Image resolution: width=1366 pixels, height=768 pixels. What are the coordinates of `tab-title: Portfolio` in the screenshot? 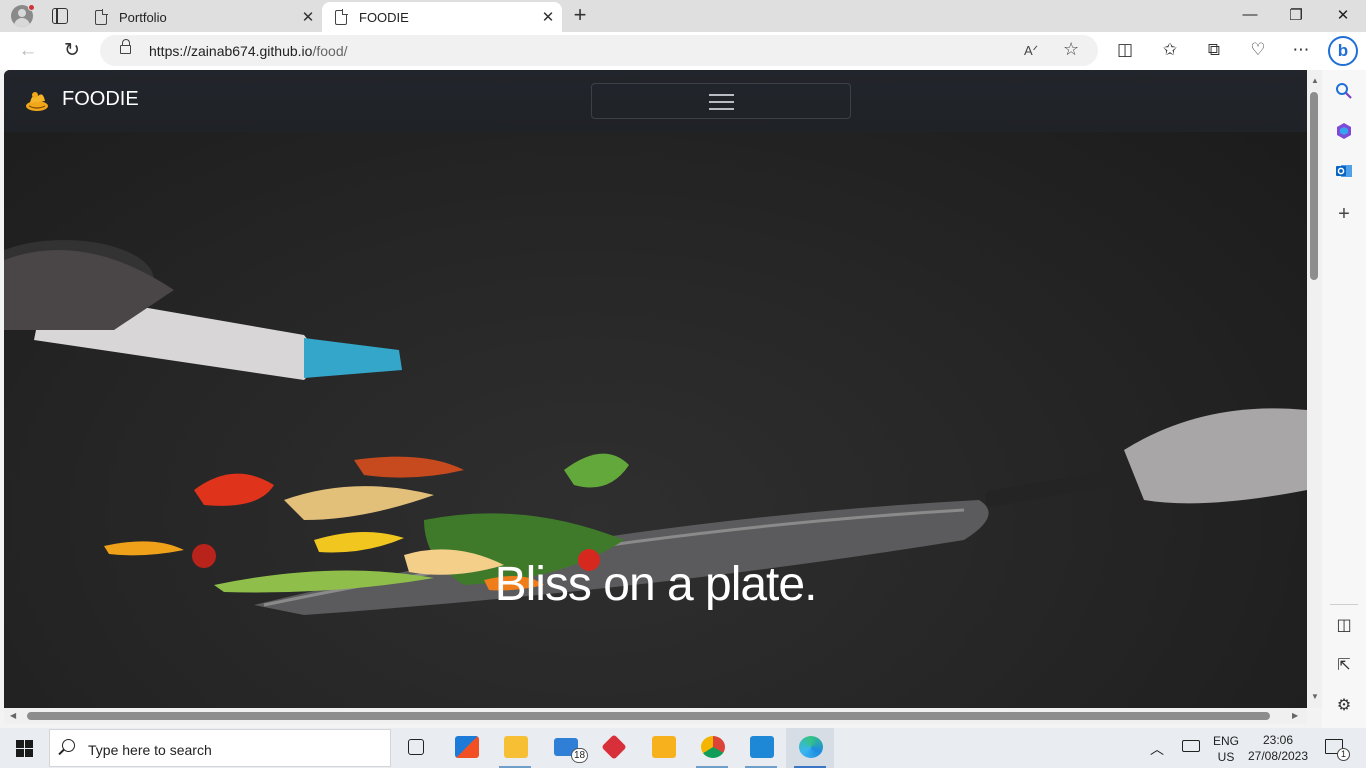 It's located at (143, 17).